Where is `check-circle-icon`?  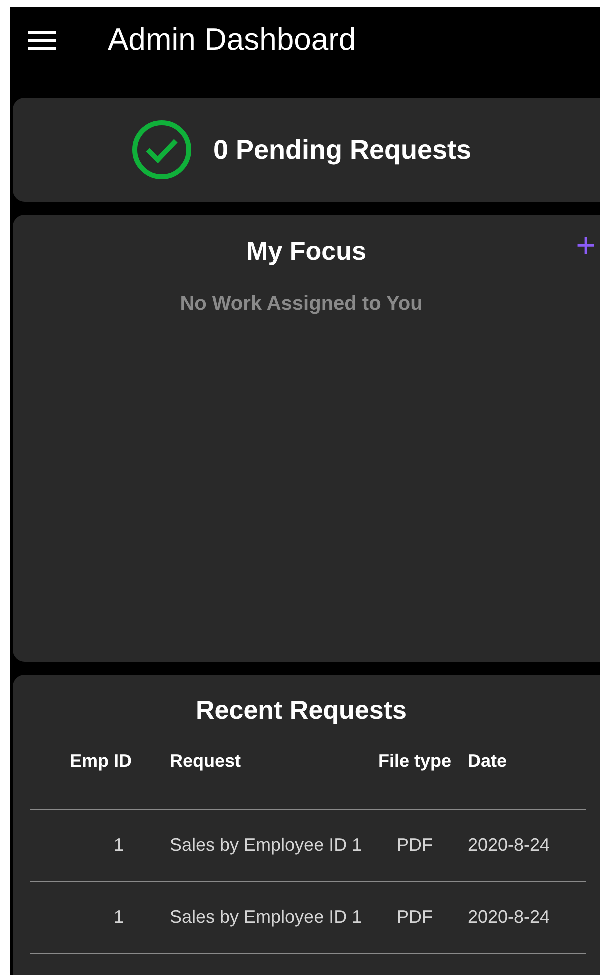 check-circle-icon is located at coordinates (162, 150).